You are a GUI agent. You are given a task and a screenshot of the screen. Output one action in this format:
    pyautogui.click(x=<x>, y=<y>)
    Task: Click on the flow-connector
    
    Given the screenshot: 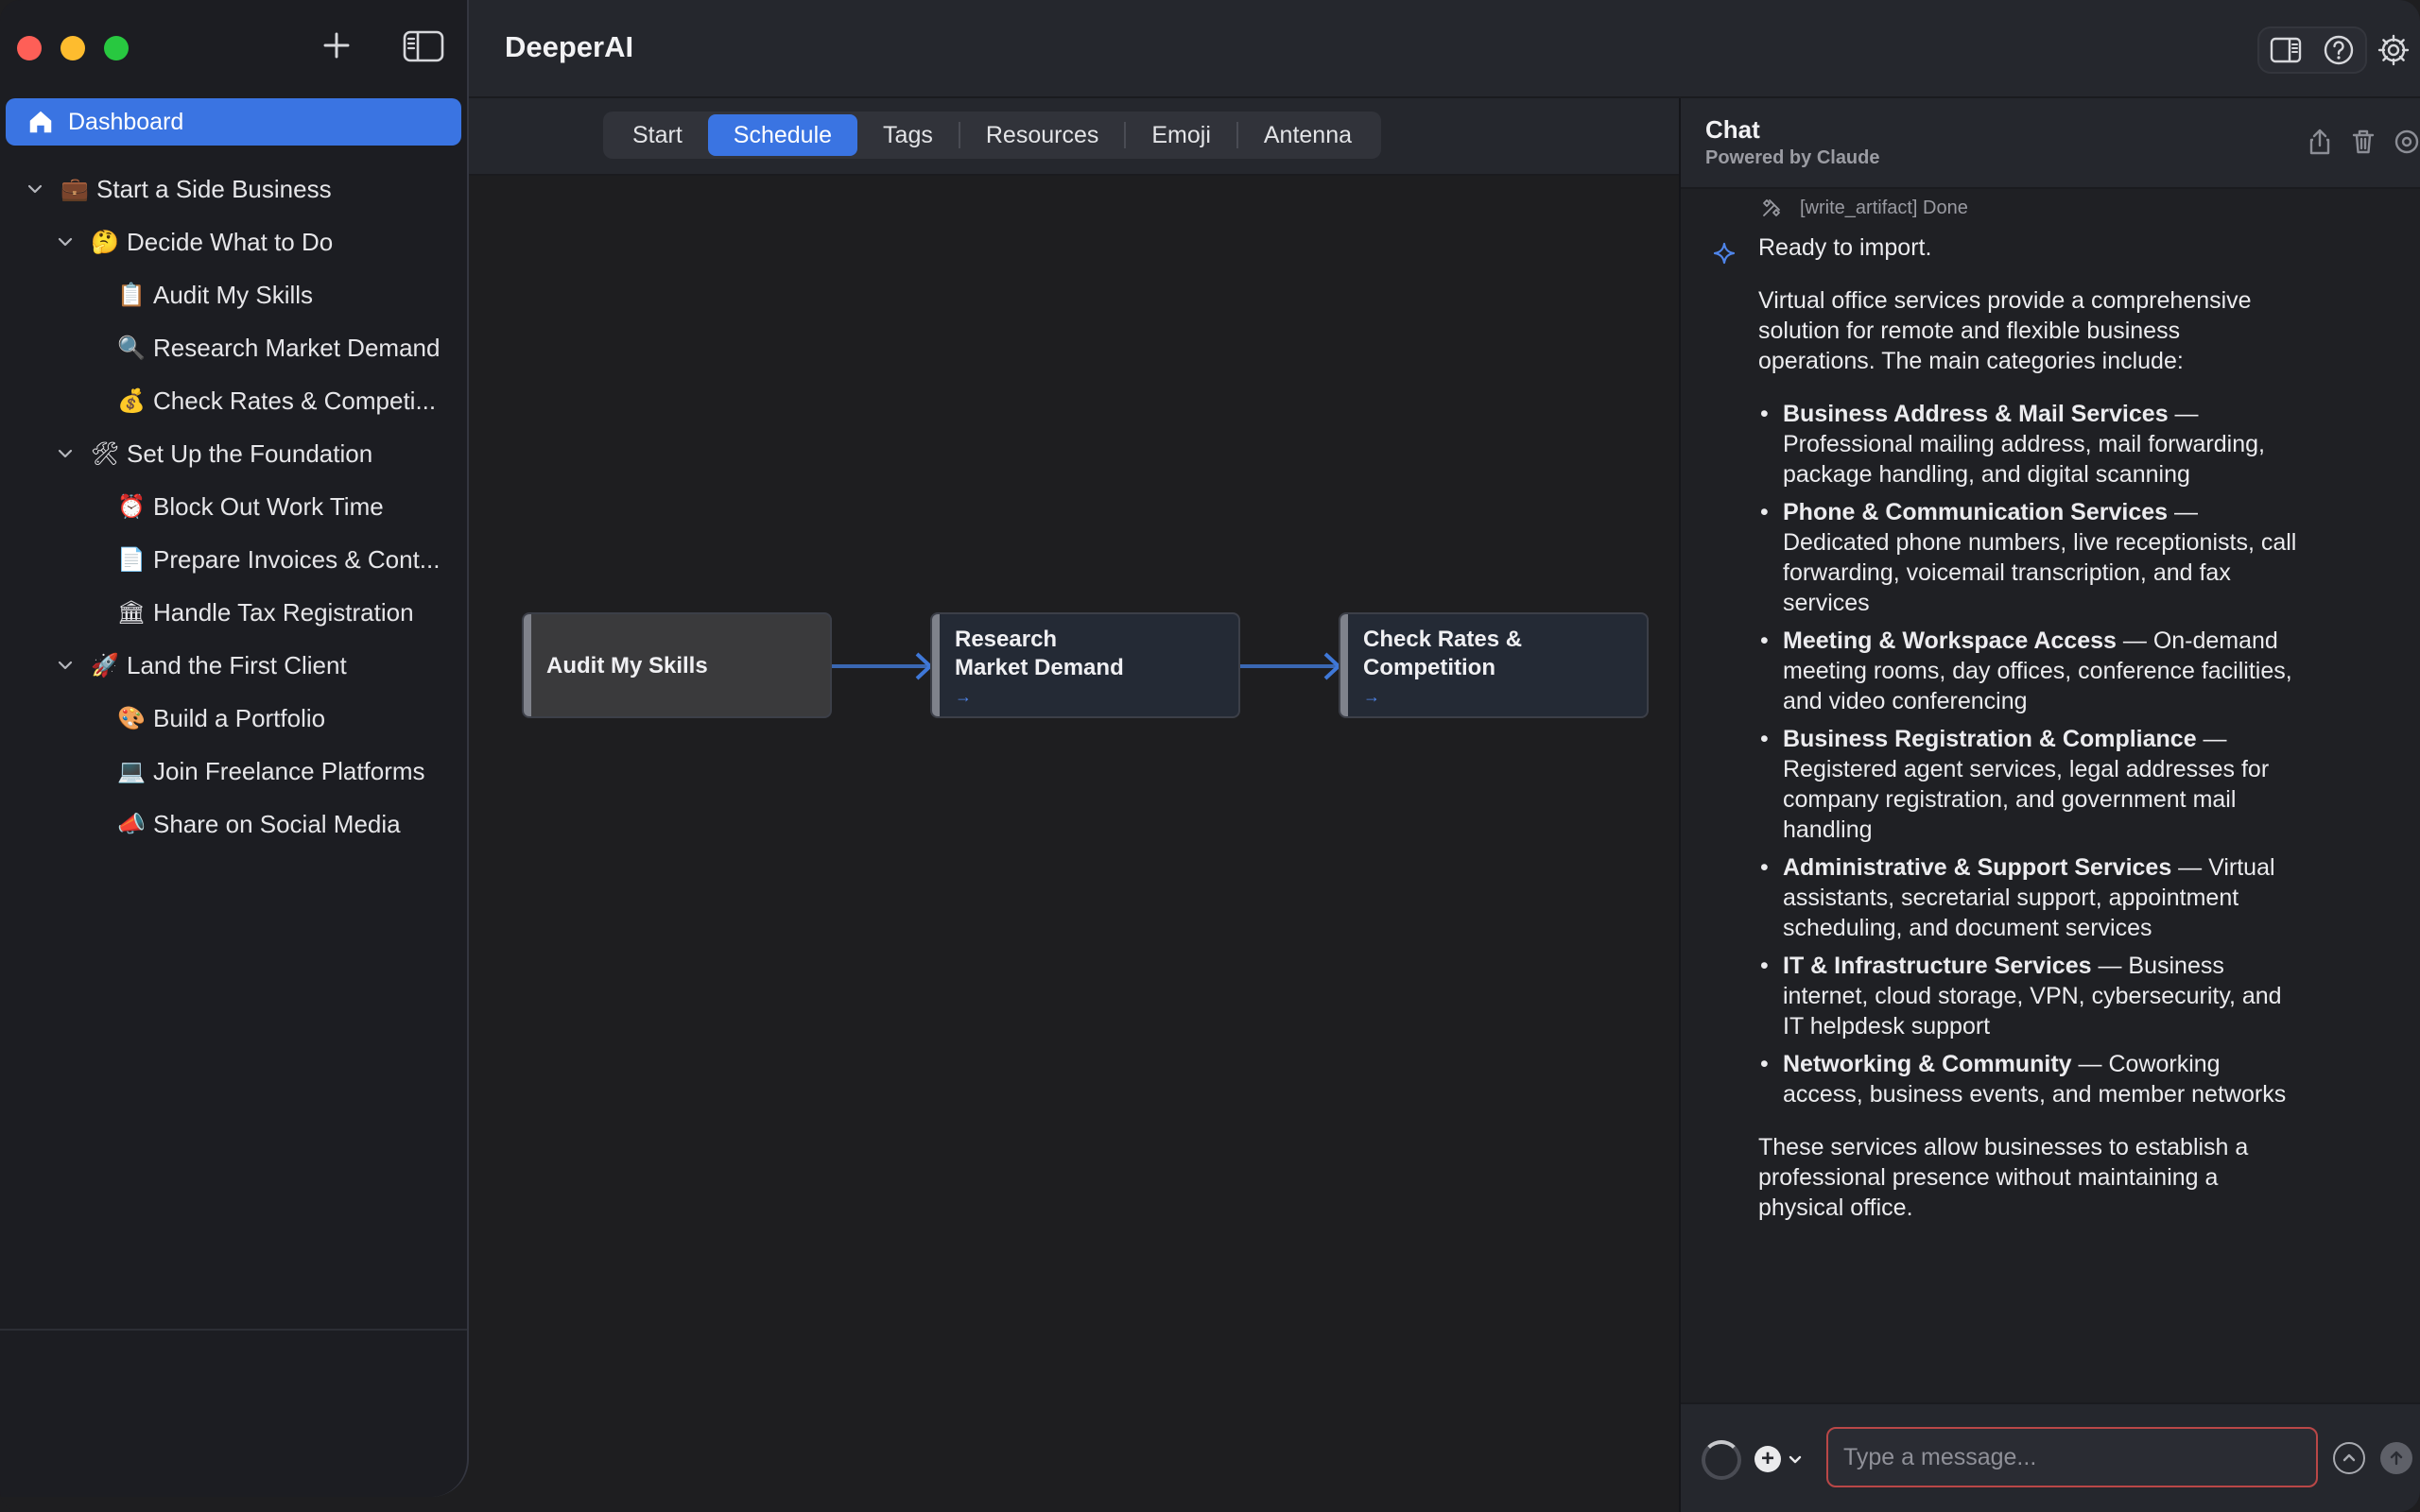 What is the action you would take?
    pyautogui.click(x=882, y=666)
    